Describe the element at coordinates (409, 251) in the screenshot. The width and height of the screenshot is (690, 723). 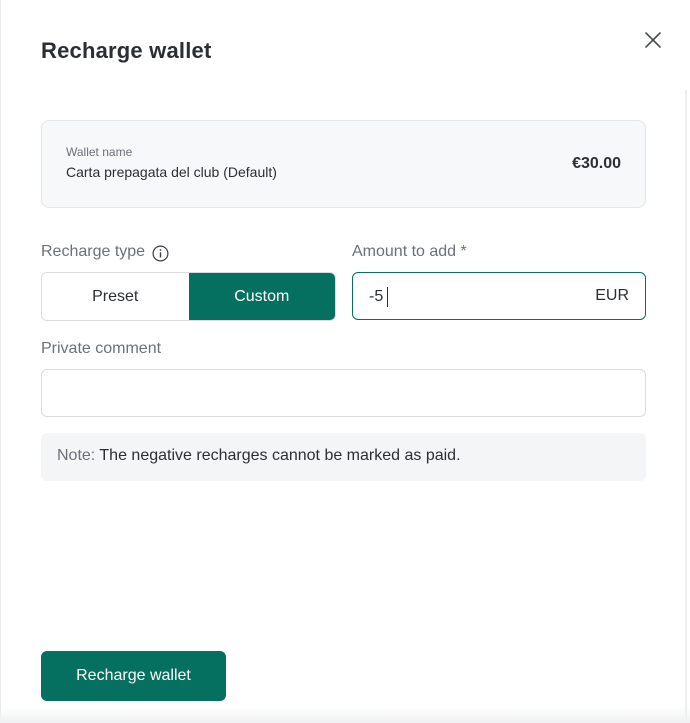
I see `amount-label: Amount to add *` at that location.